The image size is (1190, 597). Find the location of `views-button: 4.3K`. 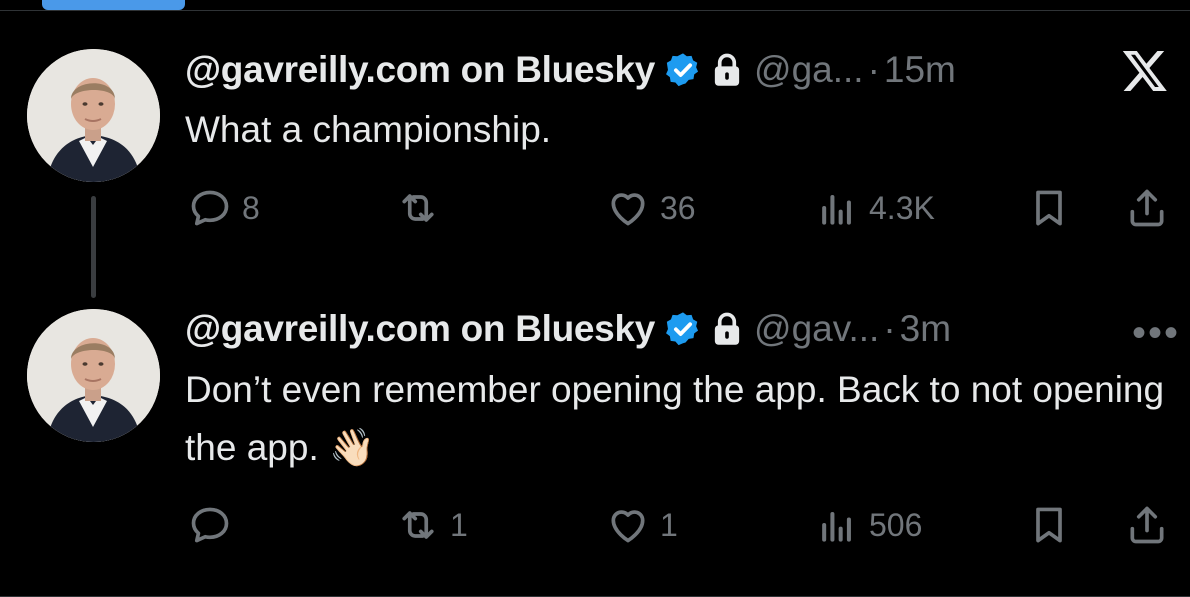

views-button: 4.3K is located at coordinates (875, 208).